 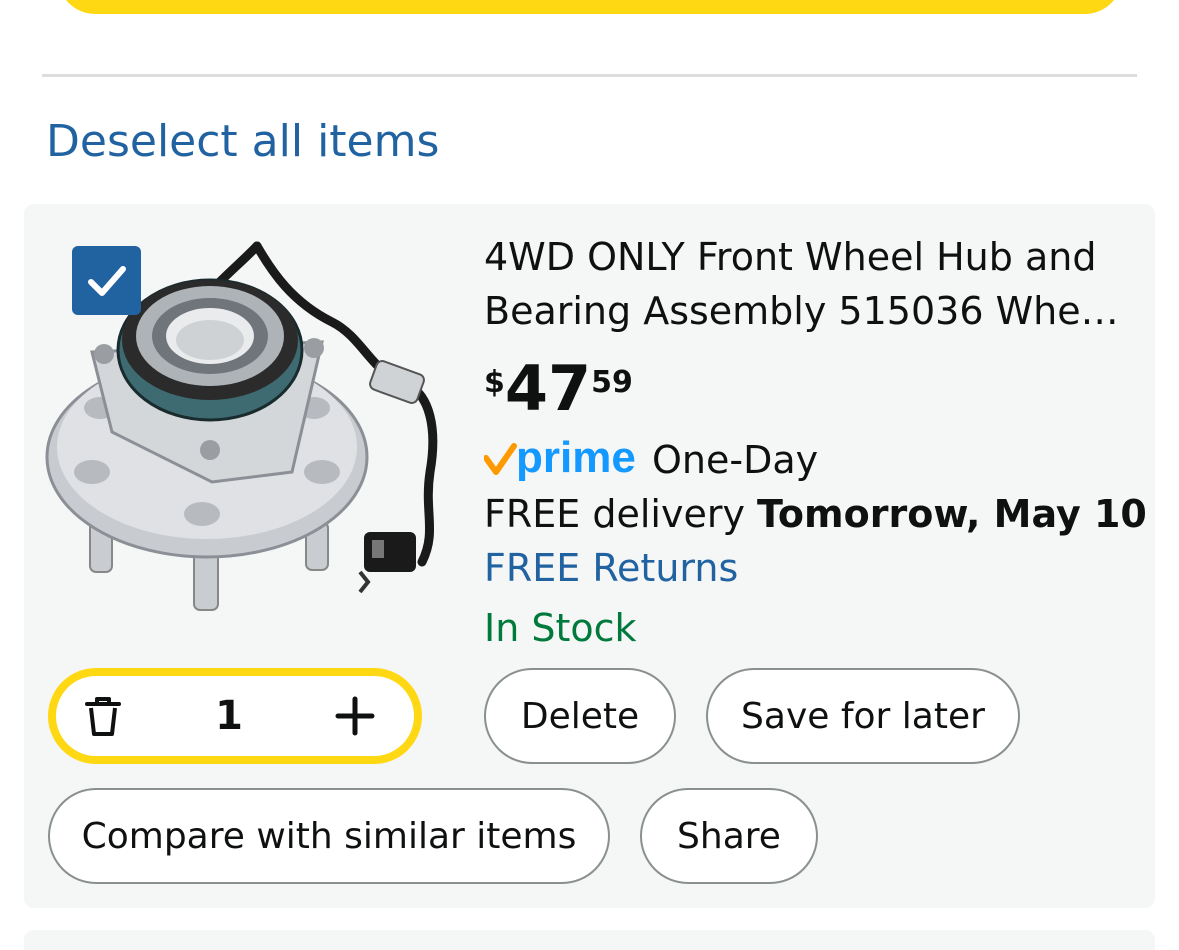 I want to click on stock-status: In Stock, so click(x=560, y=628).